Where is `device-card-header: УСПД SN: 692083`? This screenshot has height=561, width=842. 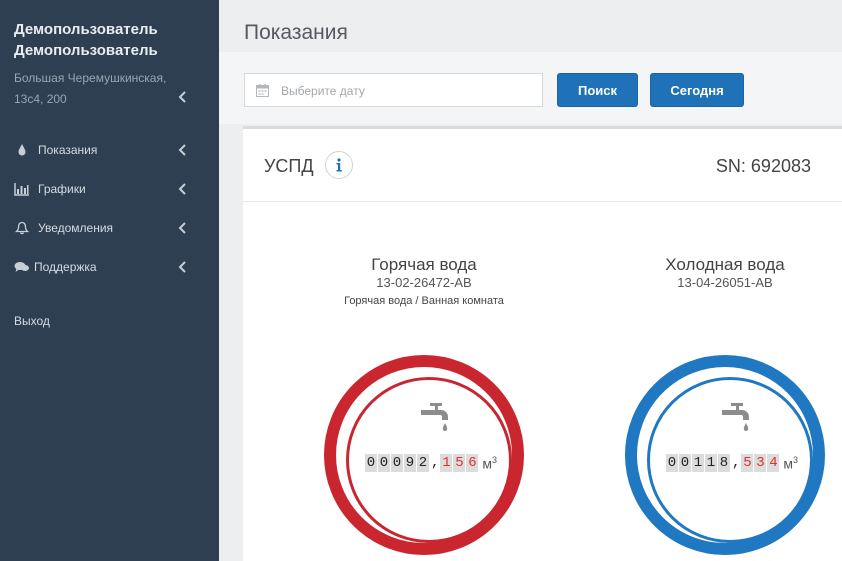
device-card-header: УСПД SN: 692083 is located at coordinates (542, 165).